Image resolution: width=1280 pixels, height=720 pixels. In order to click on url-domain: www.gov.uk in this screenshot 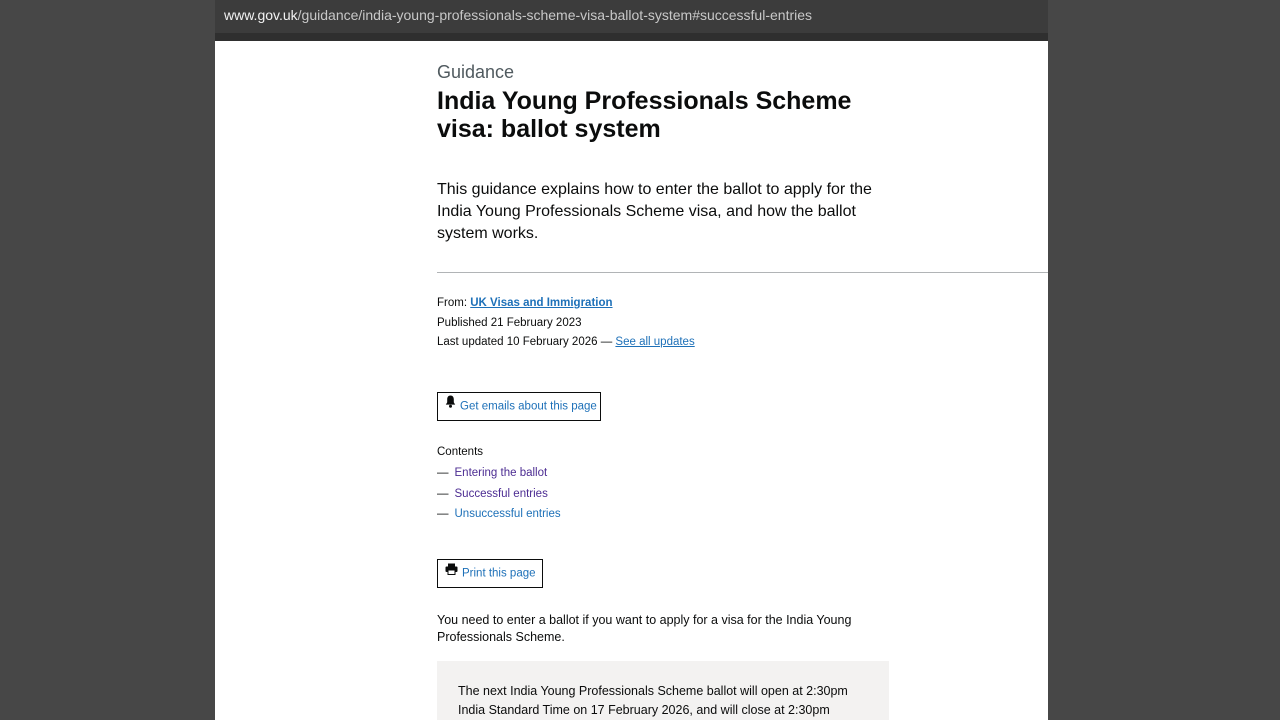, I will do `click(261, 15)`.